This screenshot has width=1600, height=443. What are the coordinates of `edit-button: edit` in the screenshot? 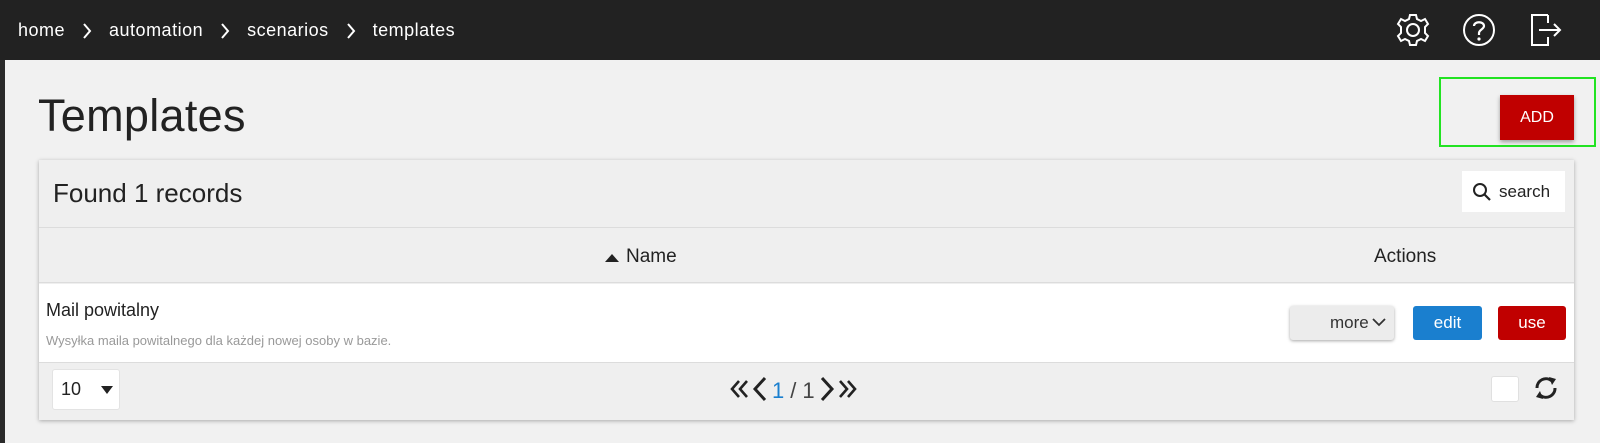 It's located at (1447, 323).